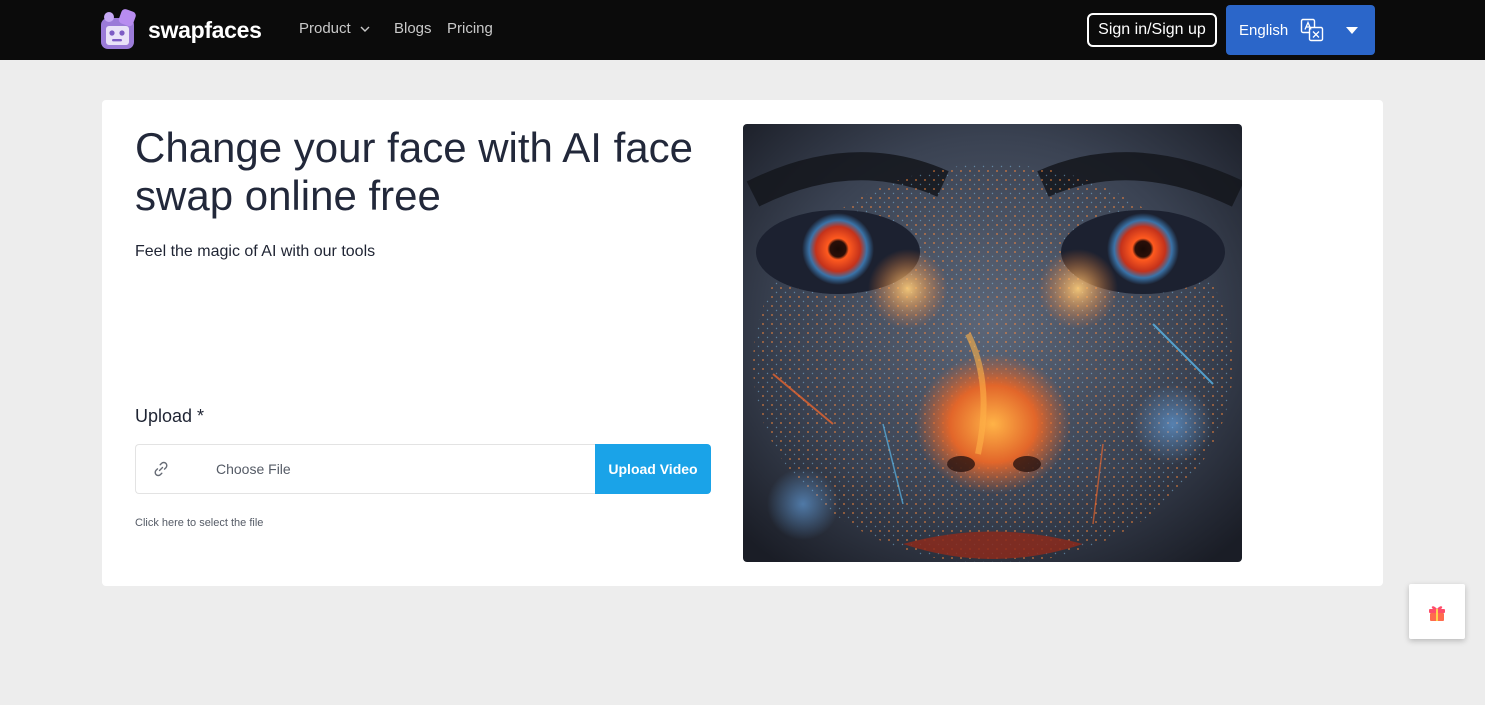 Image resolution: width=1485 pixels, height=705 pixels. I want to click on page-subtitle: Feel the magic of AI with our tools, so click(255, 251).